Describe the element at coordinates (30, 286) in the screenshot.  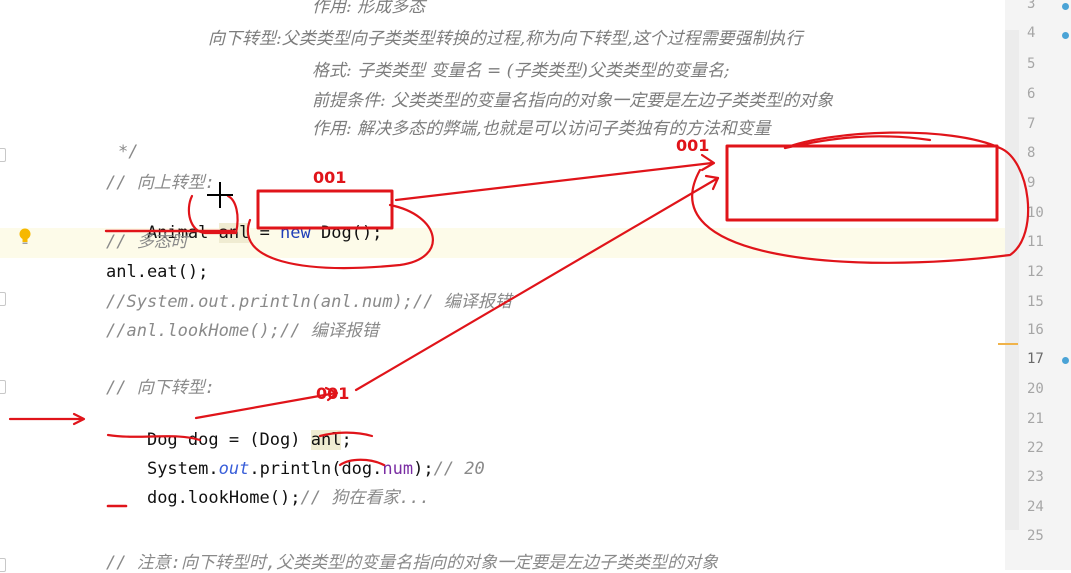
I see `left-gutter` at that location.